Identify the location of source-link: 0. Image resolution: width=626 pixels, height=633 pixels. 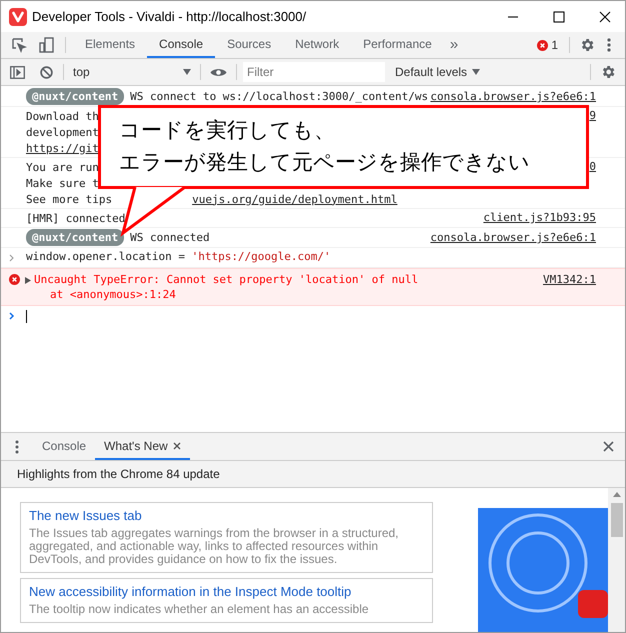
(592, 166).